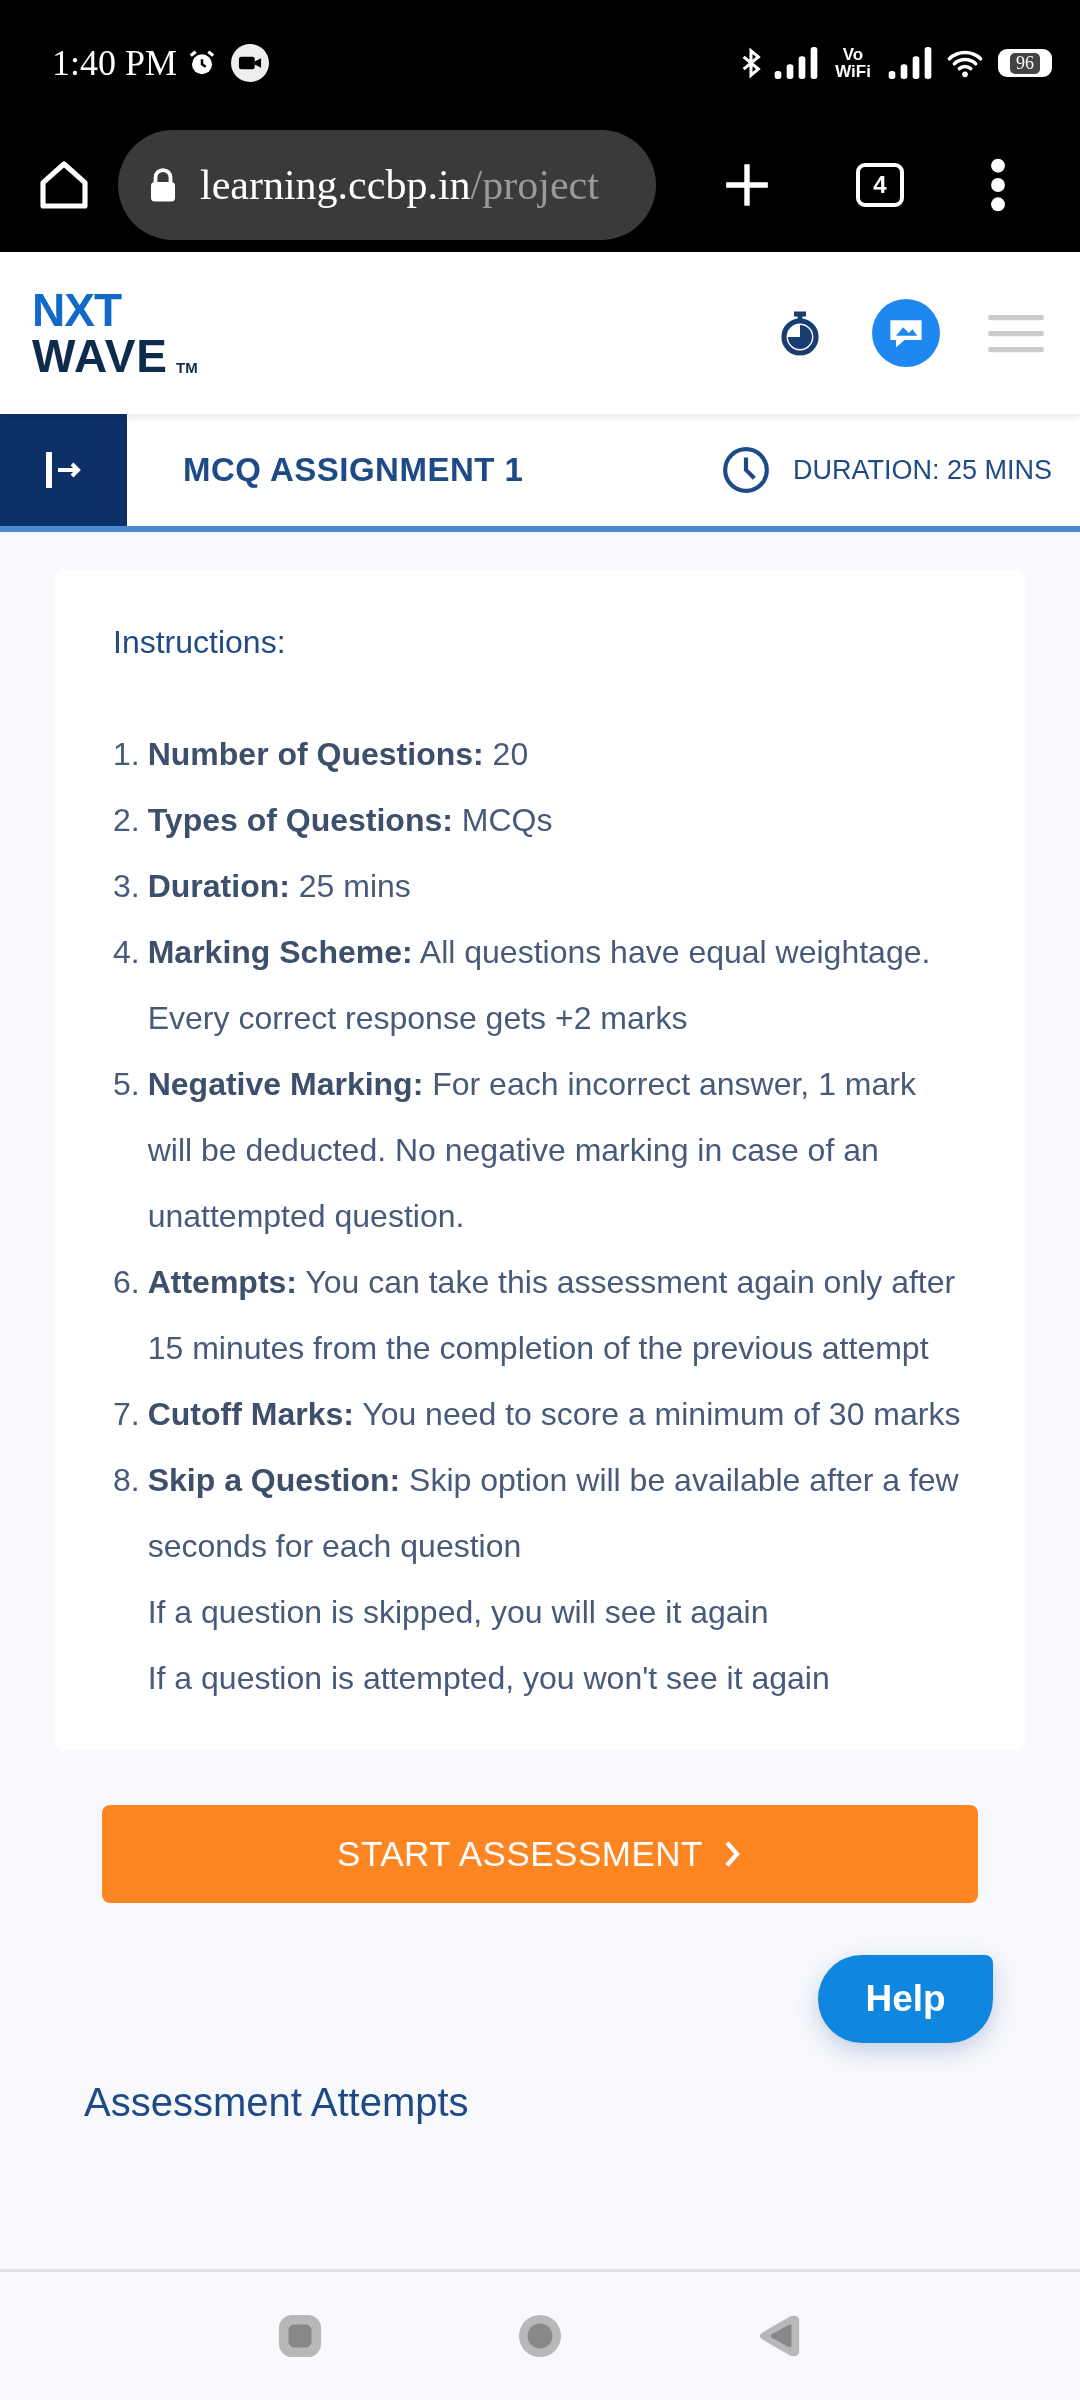 The width and height of the screenshot is (1080, 2400). What do you see at coordinates (126, 1282) in the screenshot?
I see `list-number: 6.` at bounding box center [126, 1282].